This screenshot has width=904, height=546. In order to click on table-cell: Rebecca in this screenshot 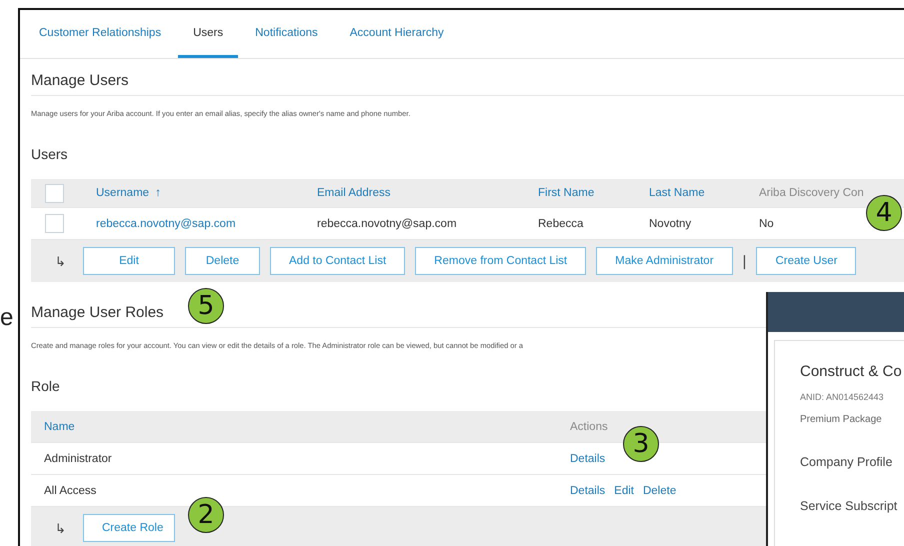, I will do `click(561, 224)`.